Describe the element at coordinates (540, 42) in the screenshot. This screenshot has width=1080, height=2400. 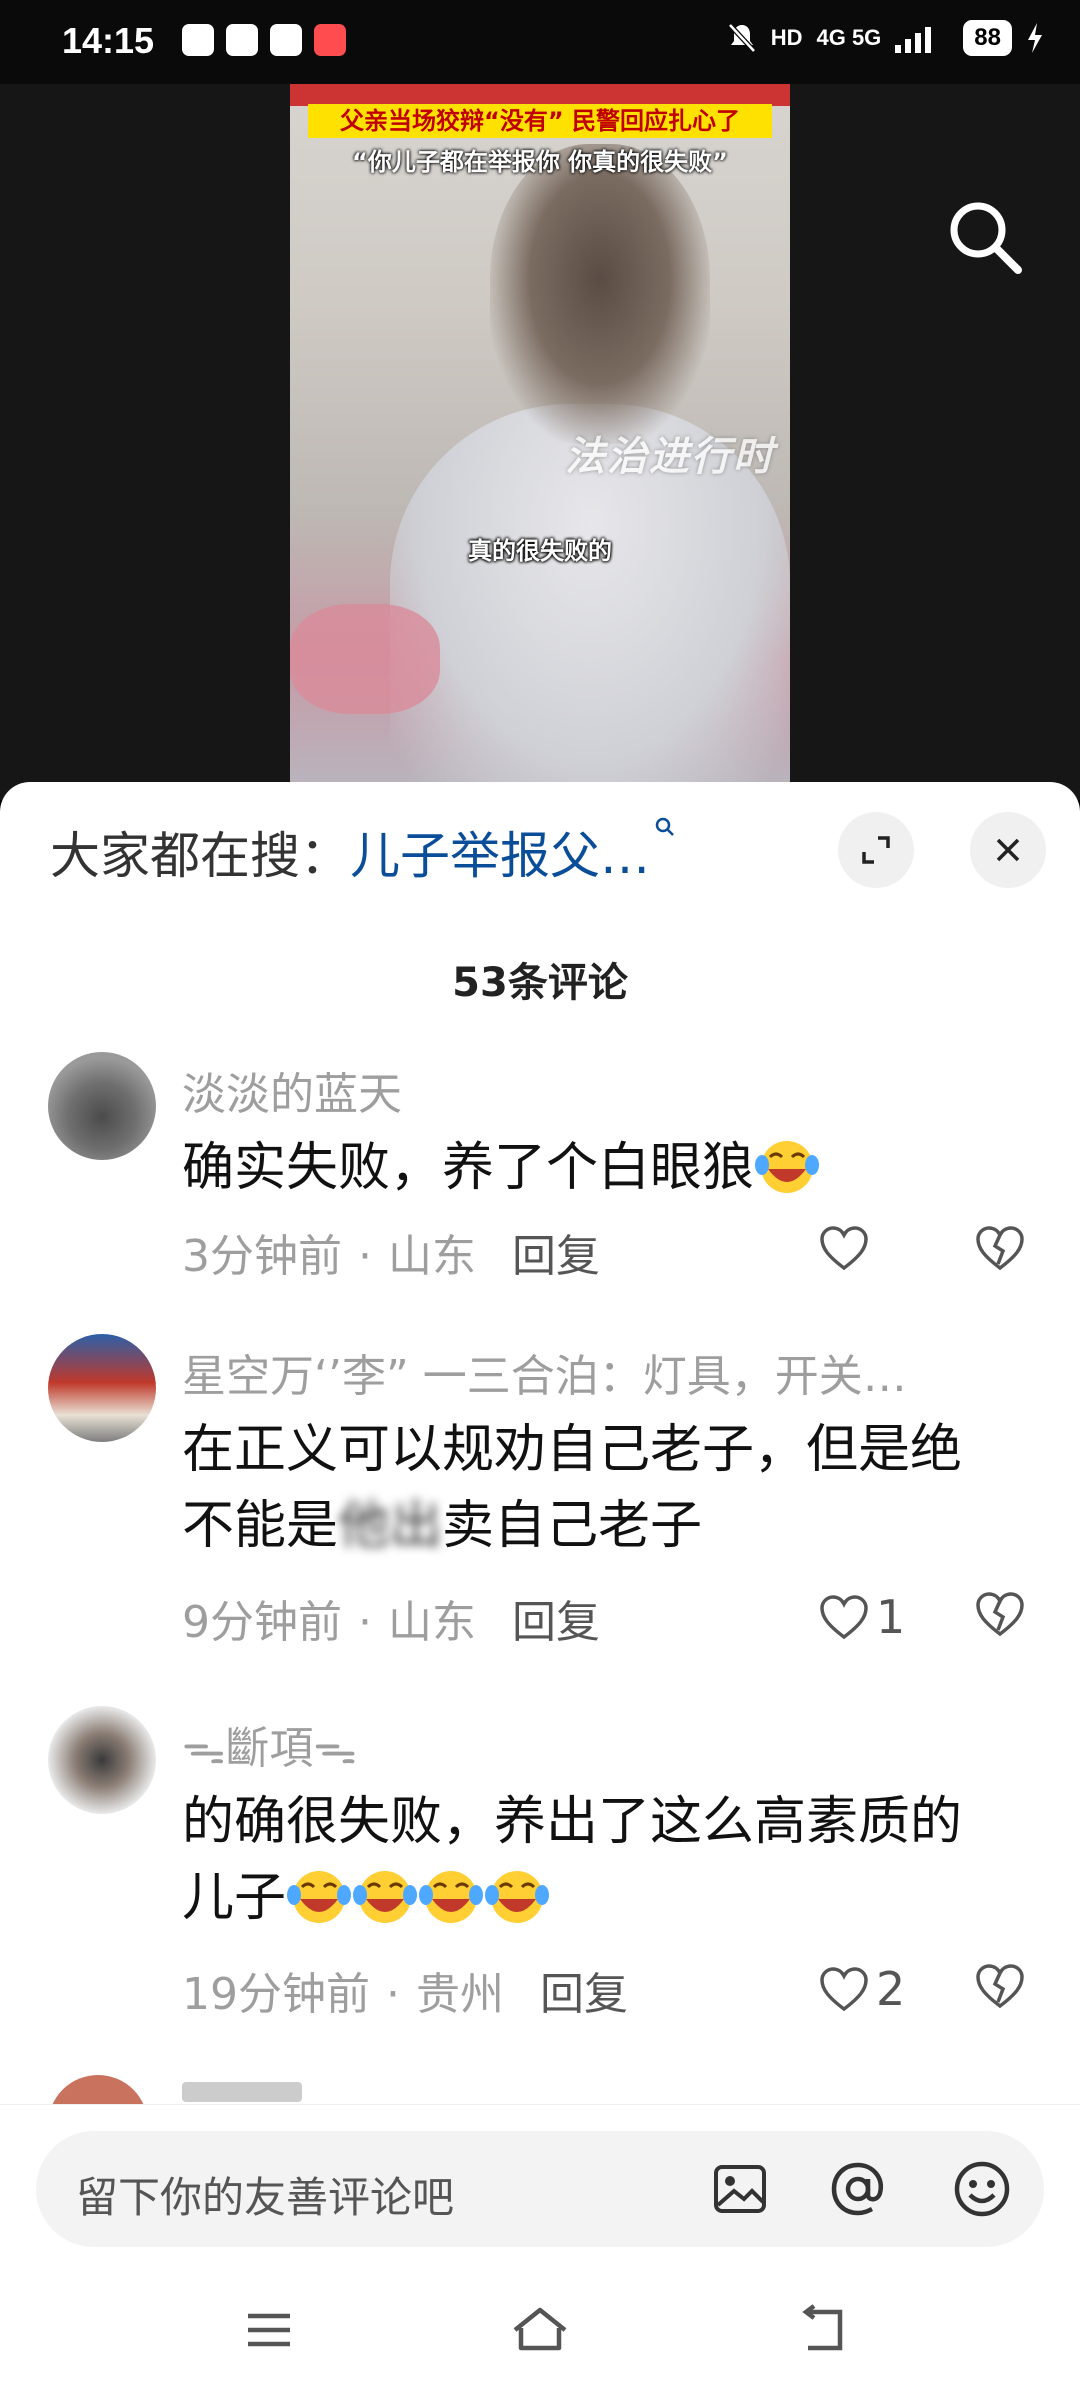
I see `status-bar: 14:15 HD 4G 5G 88` at that location.